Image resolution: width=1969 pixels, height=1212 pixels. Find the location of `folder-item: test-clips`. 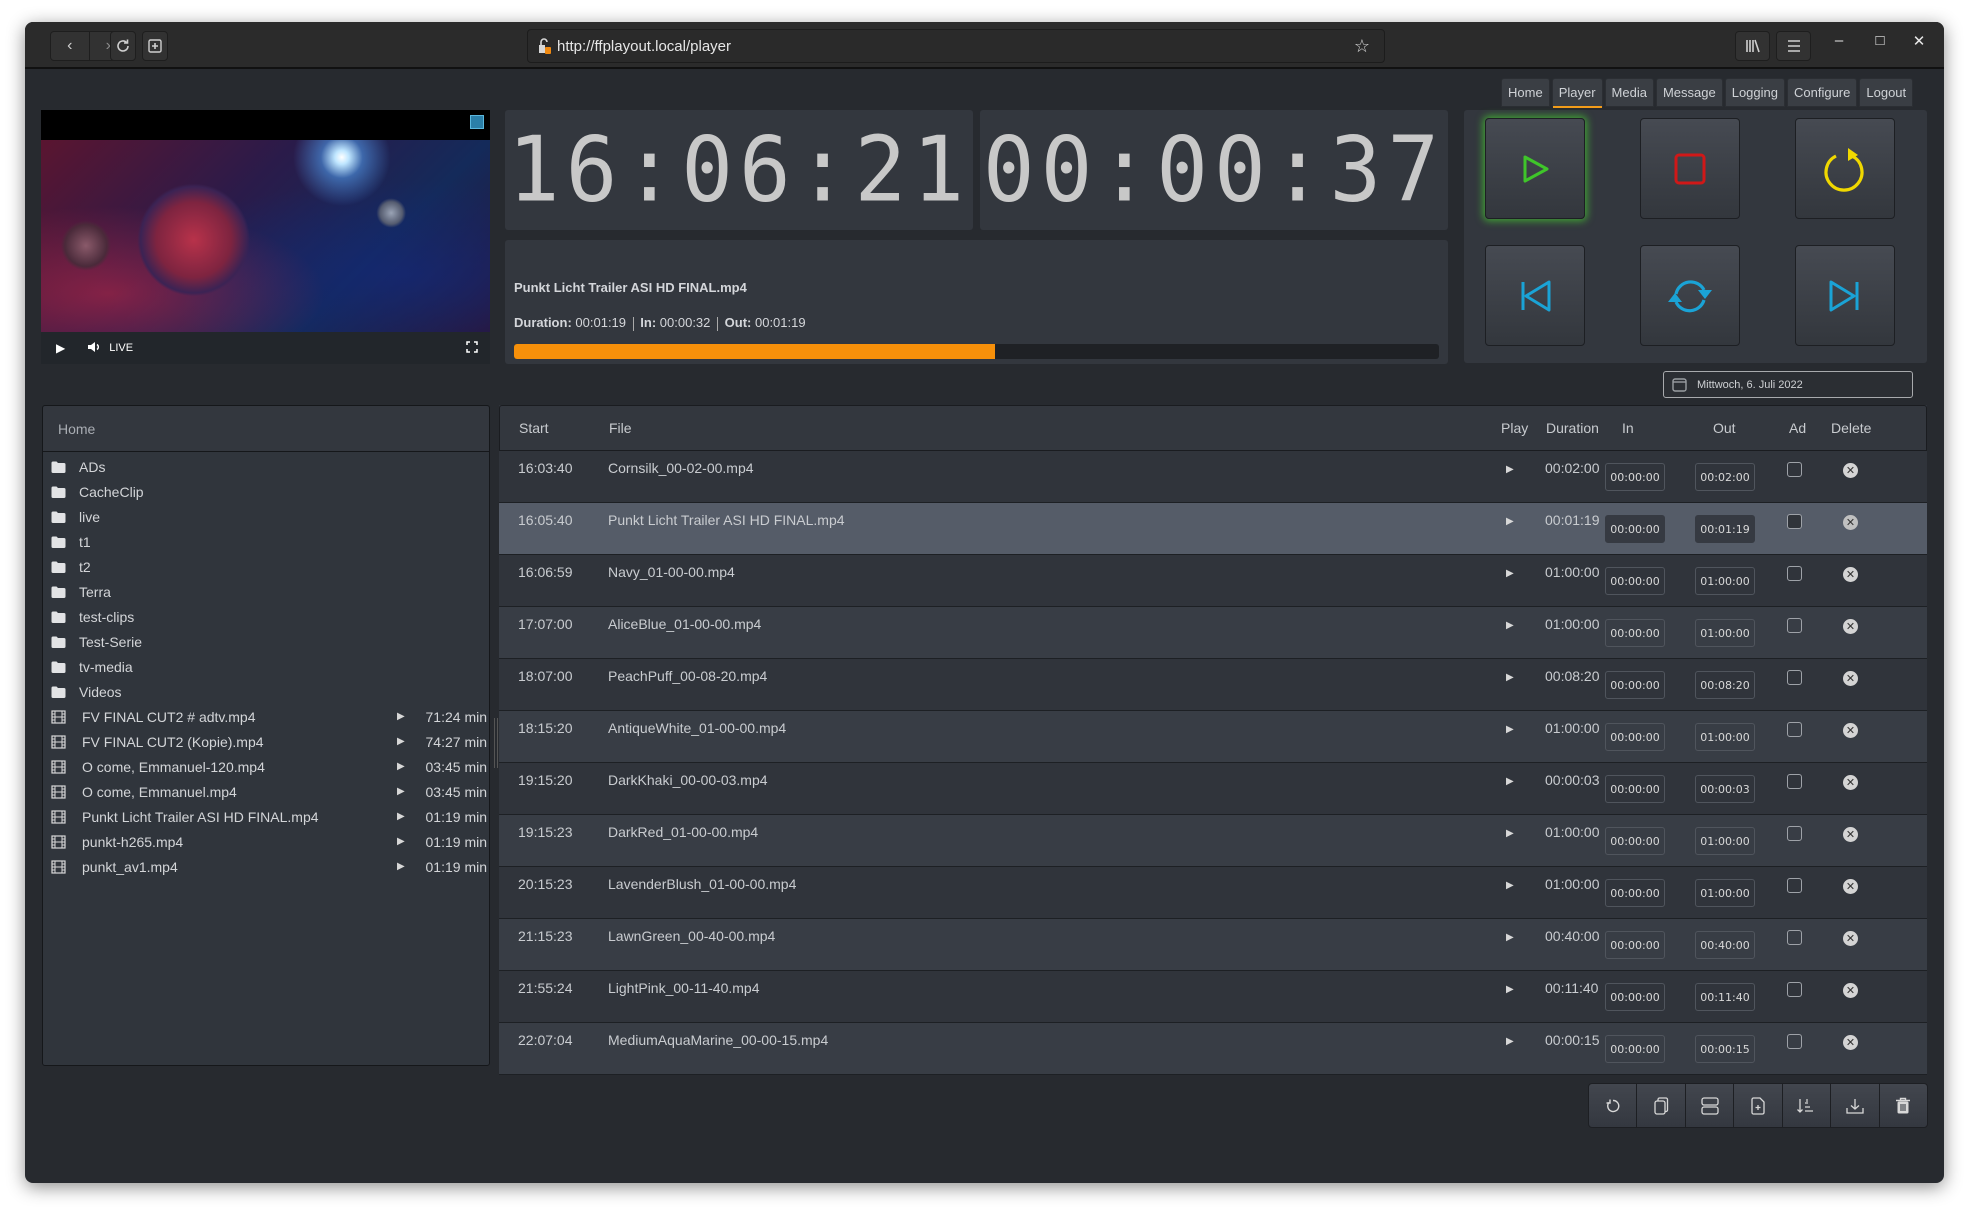

folder-item: test-clips is located at coordinates (266, 616).